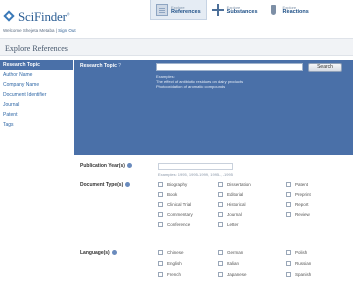 The width and height of the screenshot is (353, 283). What do you see at coordinates (303, 194) in the screenshot?
I see `checkbox-label: Preprint` at bounding box center [303, 194].